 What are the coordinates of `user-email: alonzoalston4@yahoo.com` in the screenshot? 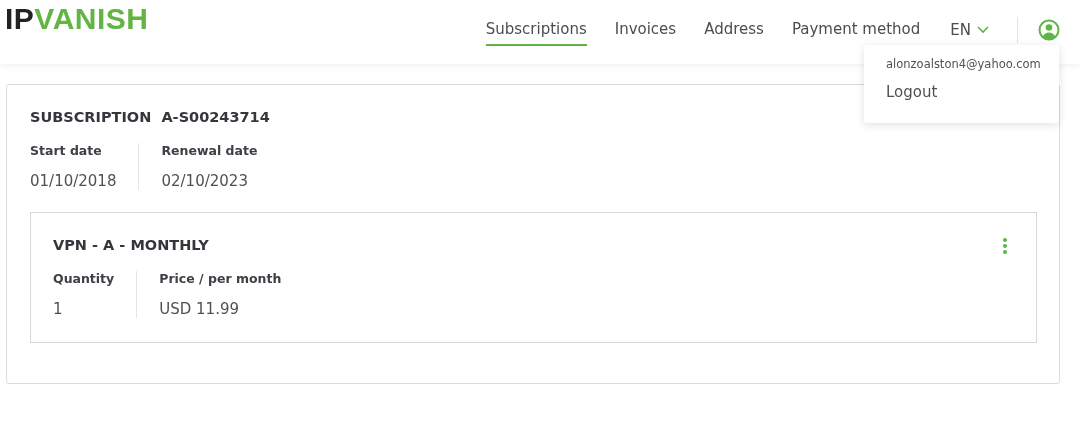 It's located at (963, 64).